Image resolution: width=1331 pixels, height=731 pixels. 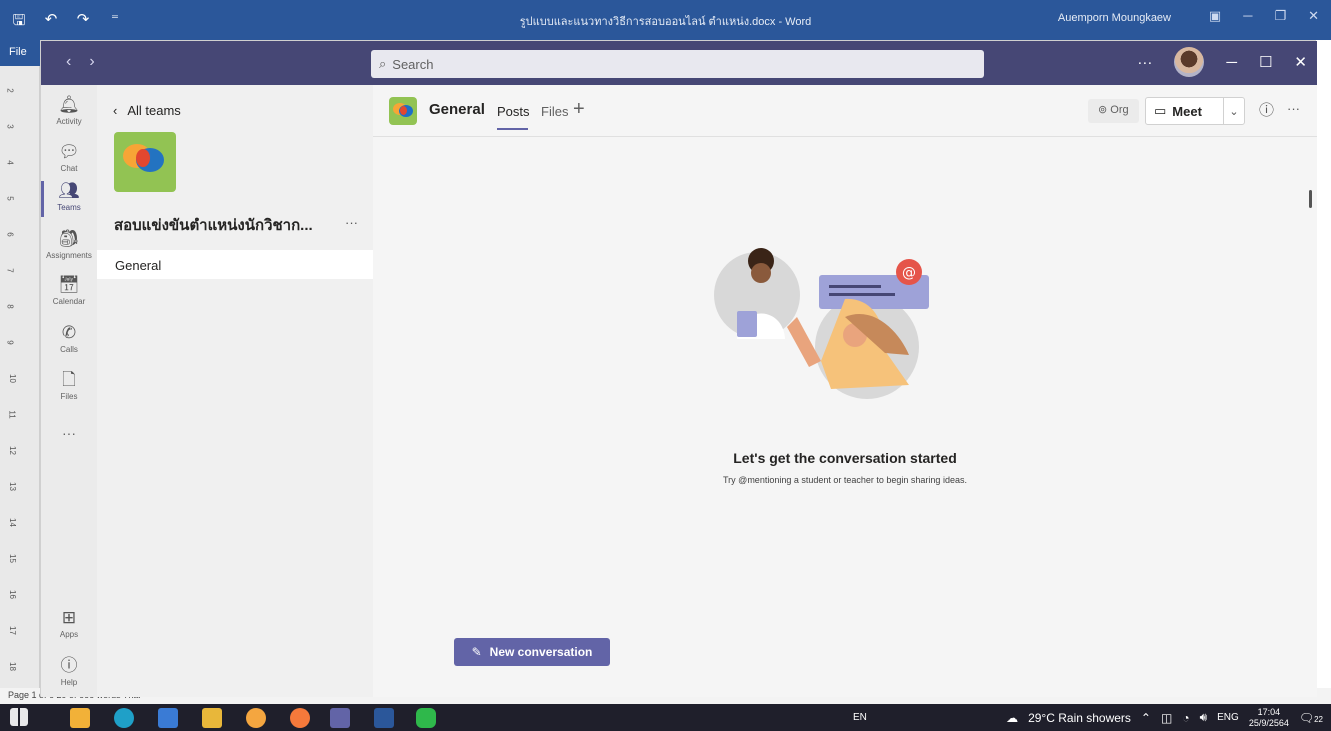 What do you see at coordinates (457, 109) in the screenshot?
I see `channel-name: General` at bounding box center [457, 109].